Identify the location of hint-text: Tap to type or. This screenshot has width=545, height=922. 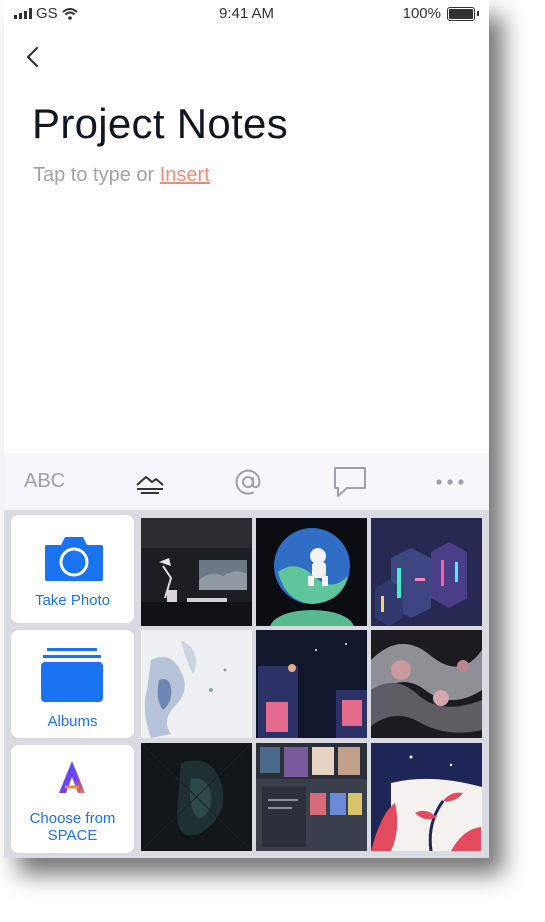
(94, 175).